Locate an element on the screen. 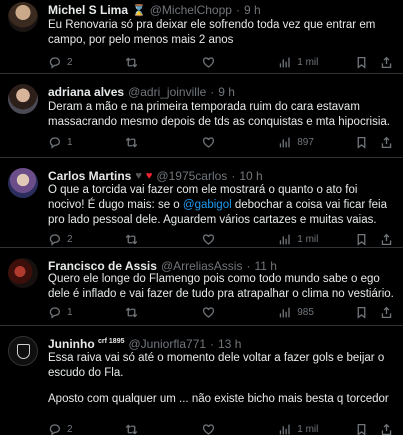 This screenshot has height=435, width=403. heart-icon is located at coordinates (208, 239).